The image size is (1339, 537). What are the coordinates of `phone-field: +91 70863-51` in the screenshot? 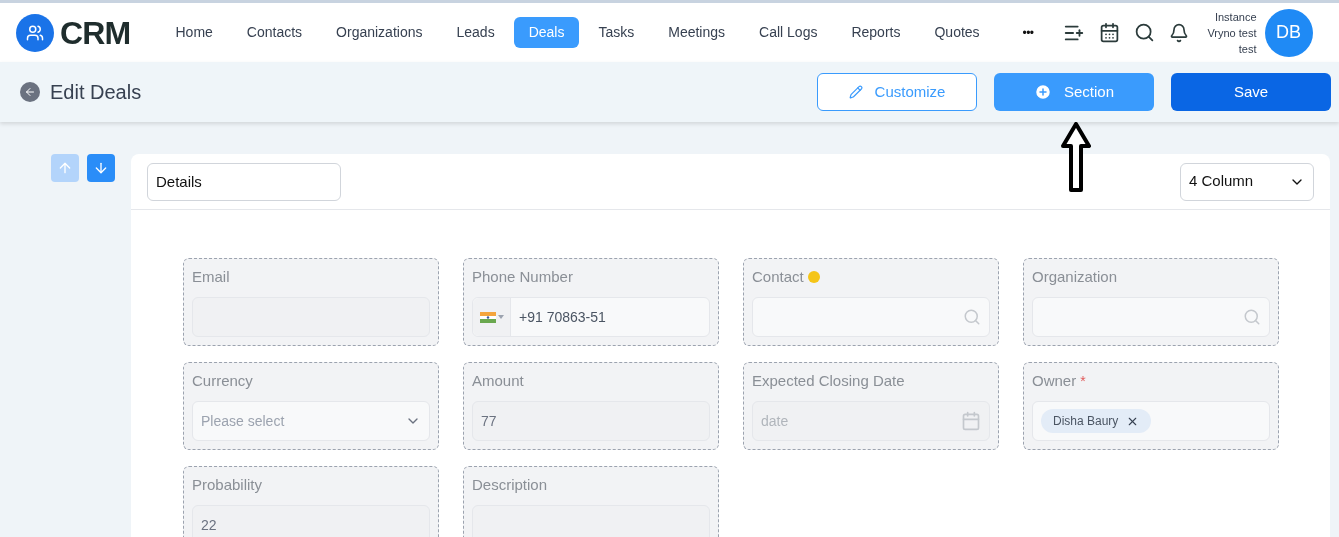 It's located at (591, 317).